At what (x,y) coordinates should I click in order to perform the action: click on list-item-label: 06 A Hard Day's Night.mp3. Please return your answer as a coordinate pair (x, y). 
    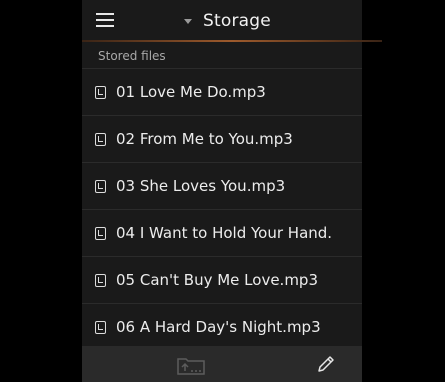
    Looking at the image, I should click on (218, 327).